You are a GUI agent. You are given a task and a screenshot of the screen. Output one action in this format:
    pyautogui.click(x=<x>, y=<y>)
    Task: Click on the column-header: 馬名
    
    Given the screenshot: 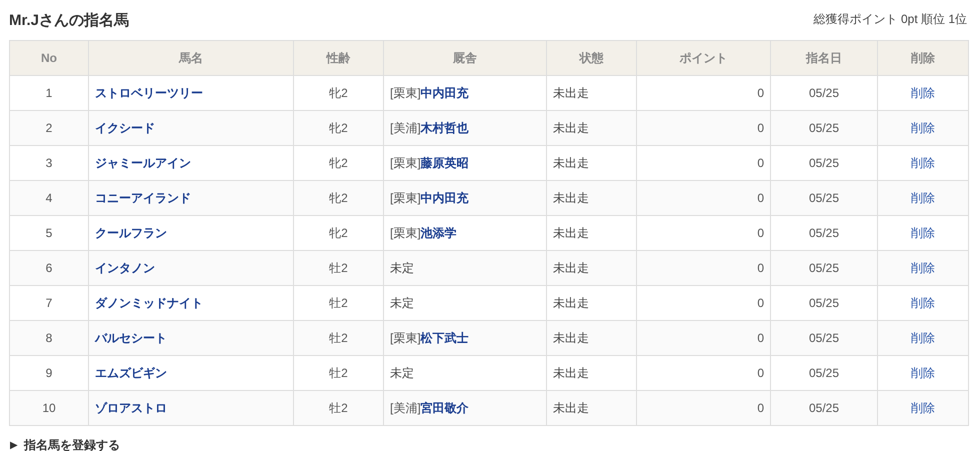 What is the action you would take?
    pyautogui.click(x=191, y=58)
    